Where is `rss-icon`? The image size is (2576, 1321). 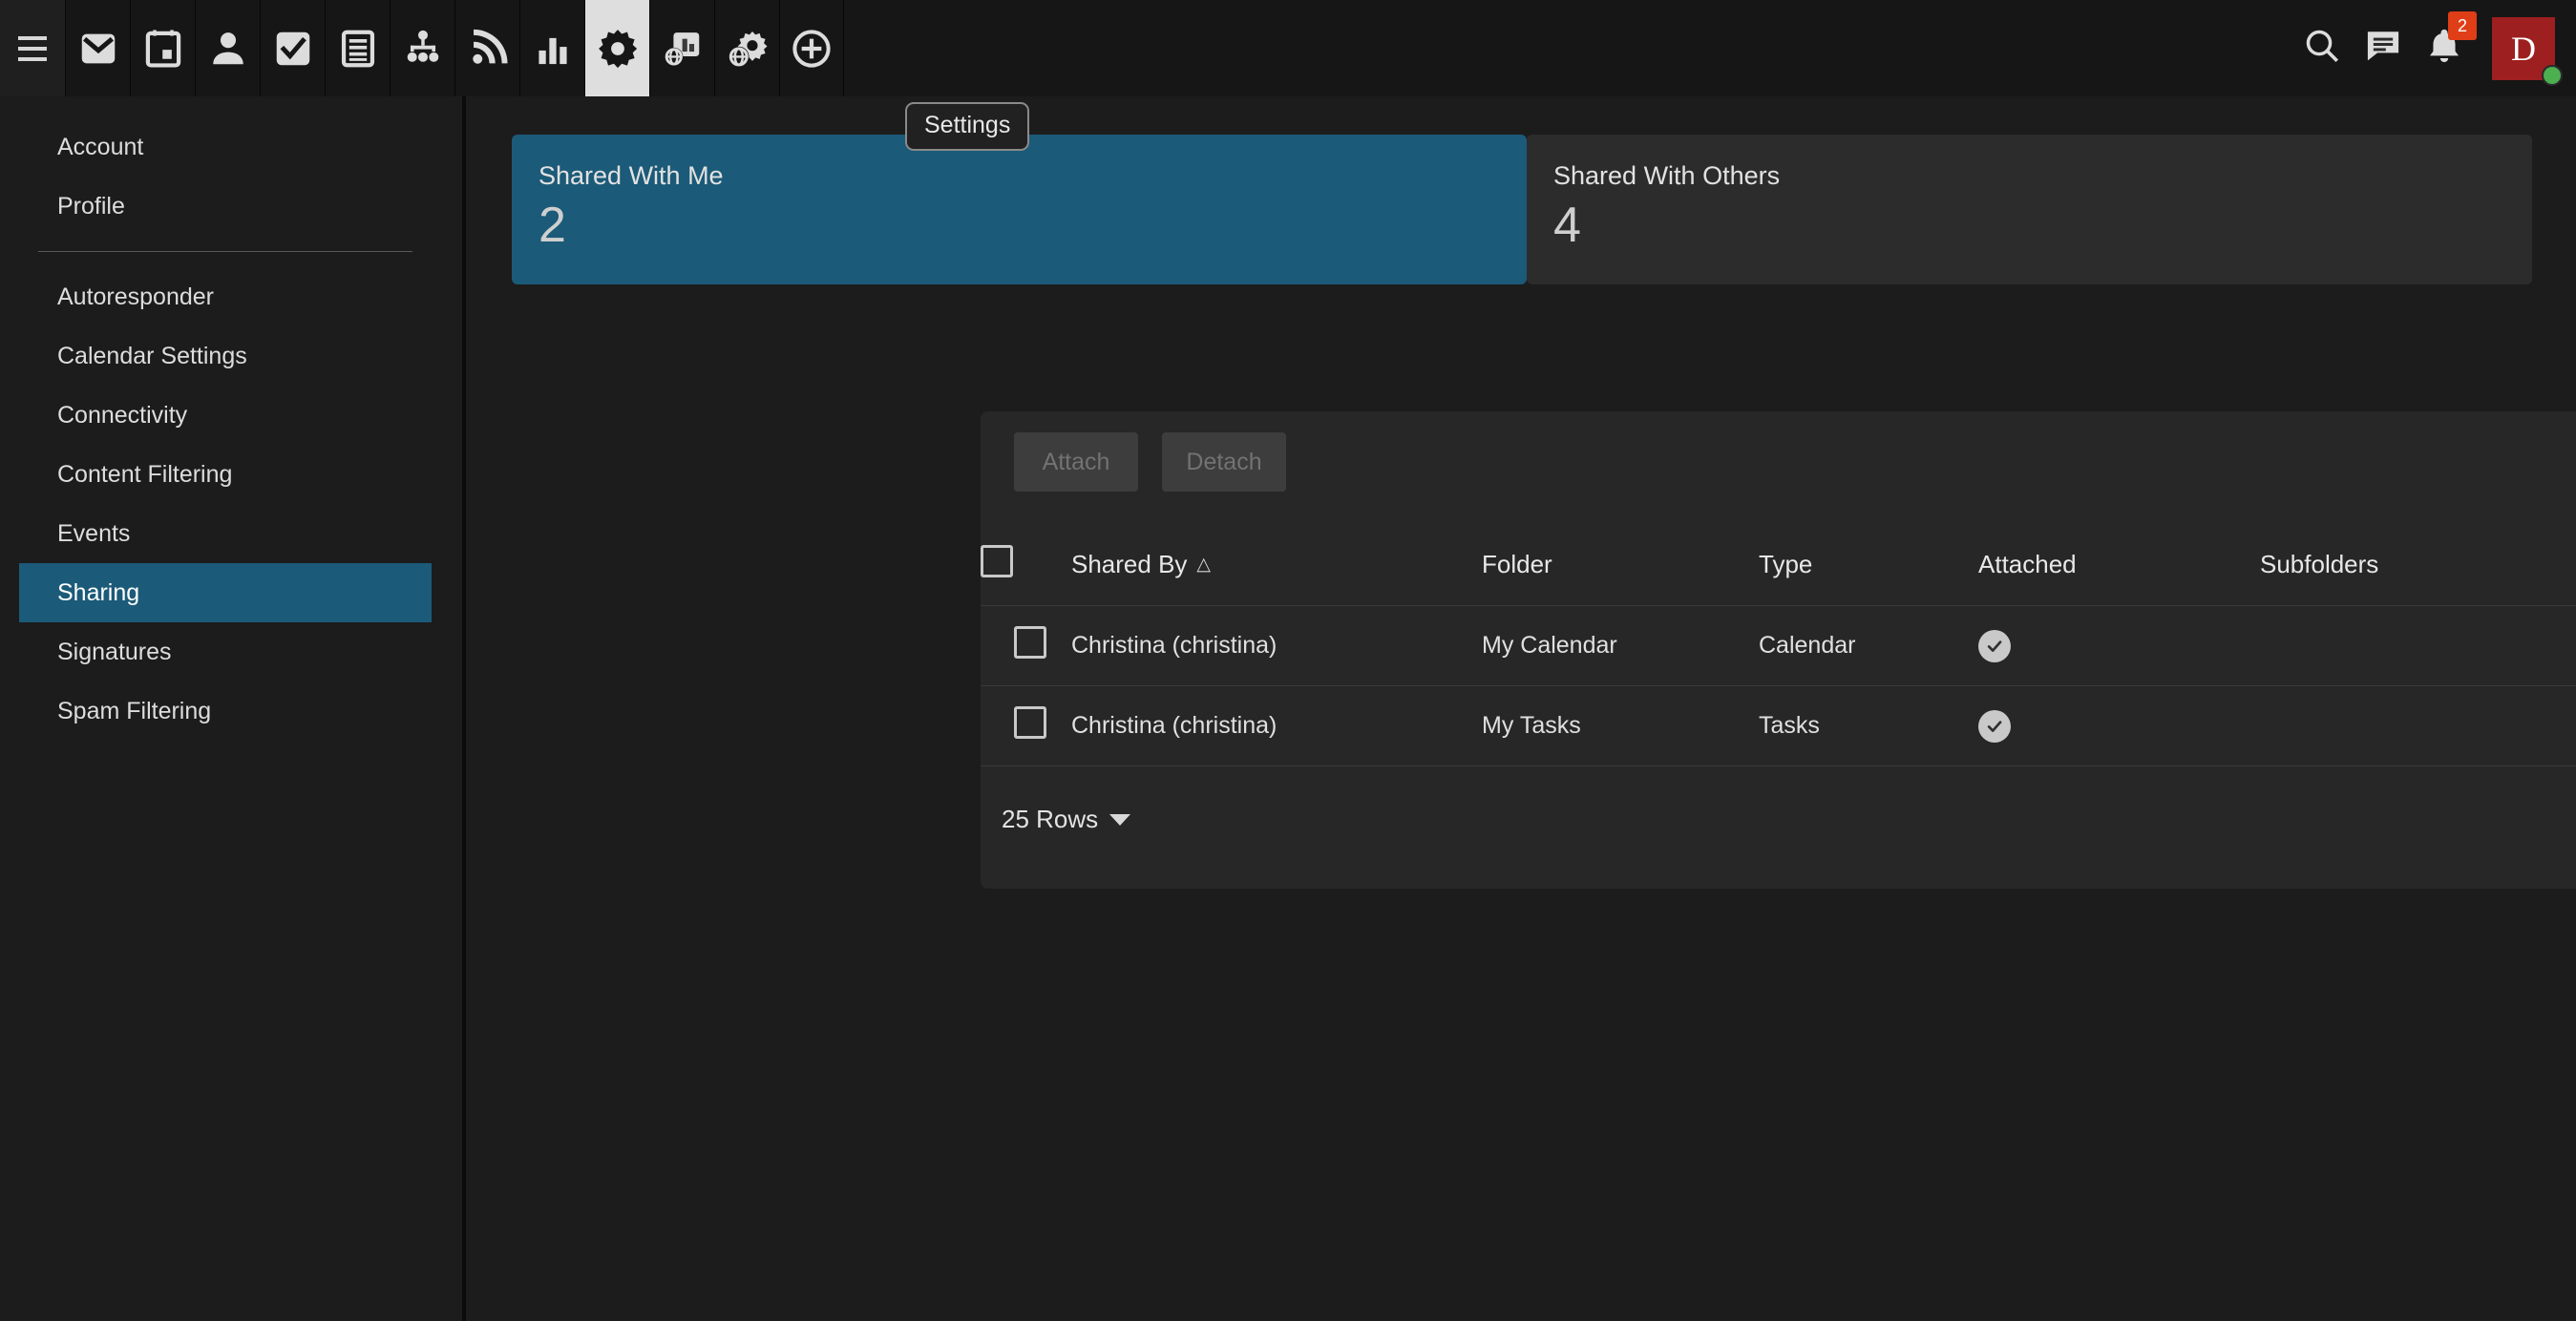
rss-icon is located at coordinates (488, 49).